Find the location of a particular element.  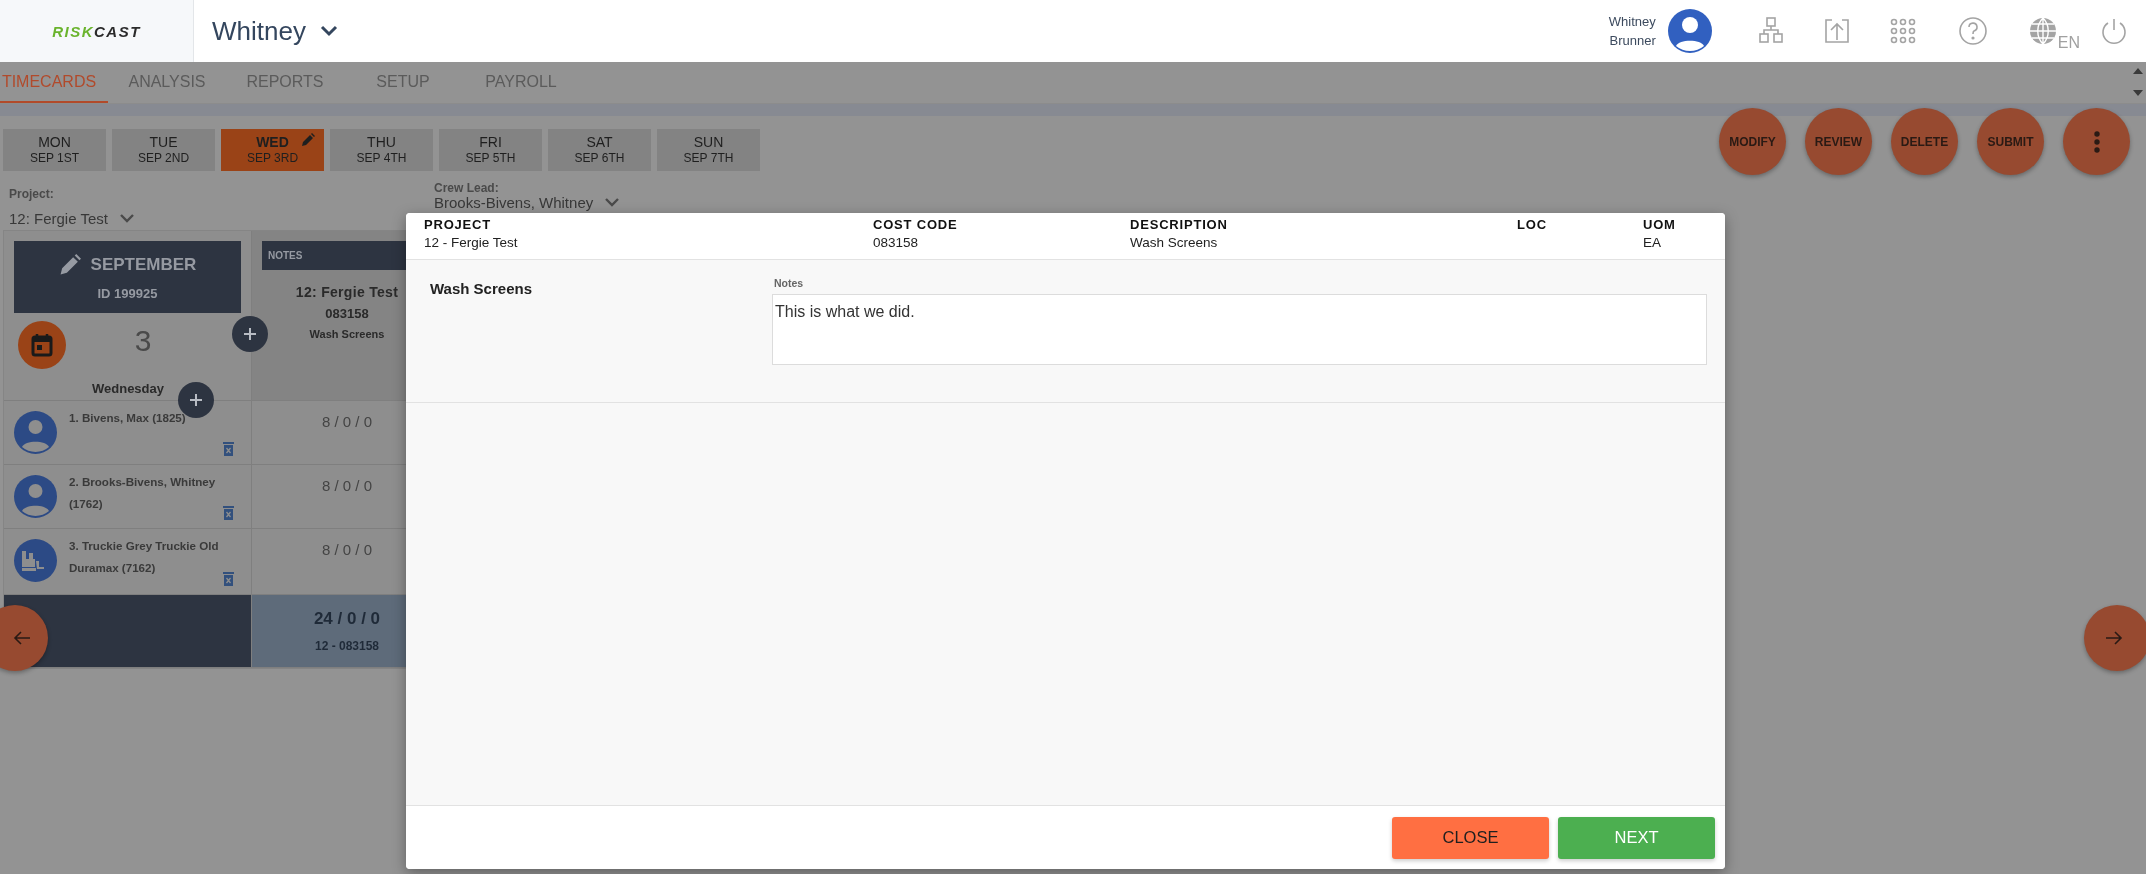

calendar-icon is located at coordinates (42, 345).